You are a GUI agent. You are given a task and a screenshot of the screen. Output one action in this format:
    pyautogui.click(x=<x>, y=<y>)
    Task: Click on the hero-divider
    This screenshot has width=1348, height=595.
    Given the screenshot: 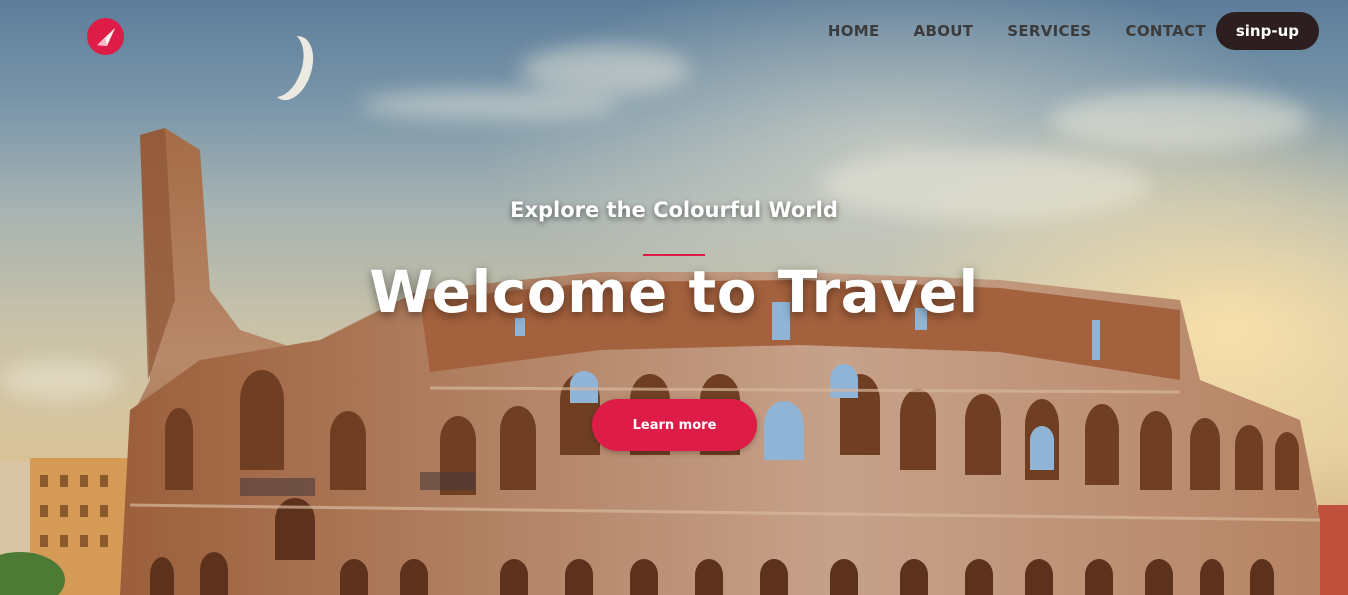 What is the action you would take?
    pyautogui.click(x=674, y=255)
    